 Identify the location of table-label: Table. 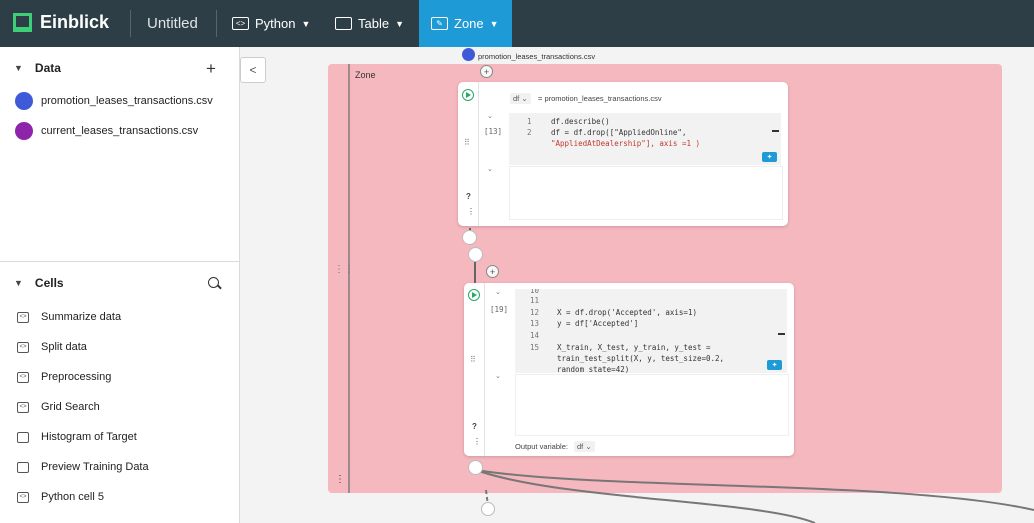
(374, 23).